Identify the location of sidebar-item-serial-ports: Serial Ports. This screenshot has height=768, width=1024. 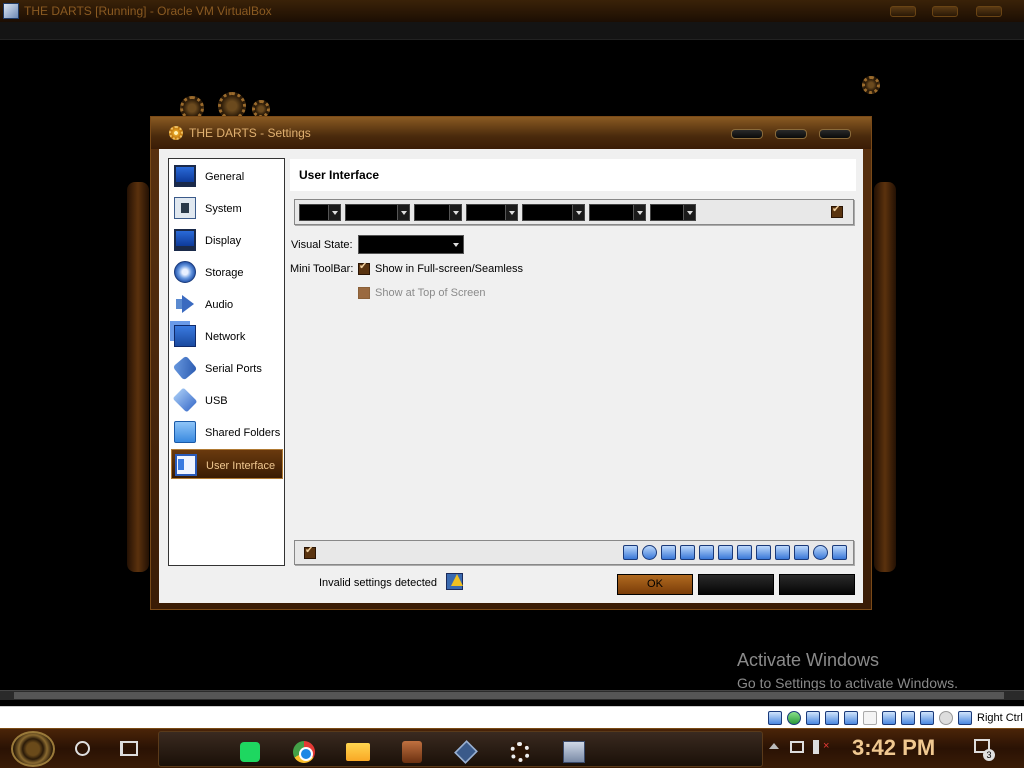
(227, 368).